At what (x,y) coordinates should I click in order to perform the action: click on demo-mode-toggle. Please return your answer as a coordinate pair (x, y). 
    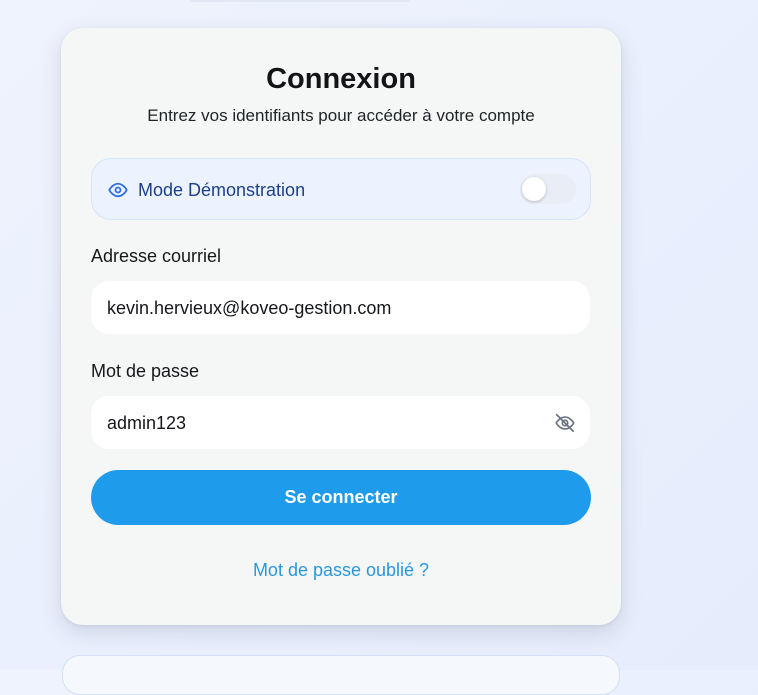
    Looking at the image, I should click on (548, 189).